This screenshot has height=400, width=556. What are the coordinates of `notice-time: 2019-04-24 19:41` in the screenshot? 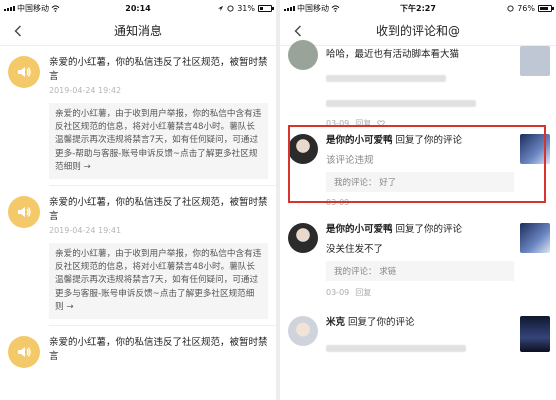 It's located at (85, 231).